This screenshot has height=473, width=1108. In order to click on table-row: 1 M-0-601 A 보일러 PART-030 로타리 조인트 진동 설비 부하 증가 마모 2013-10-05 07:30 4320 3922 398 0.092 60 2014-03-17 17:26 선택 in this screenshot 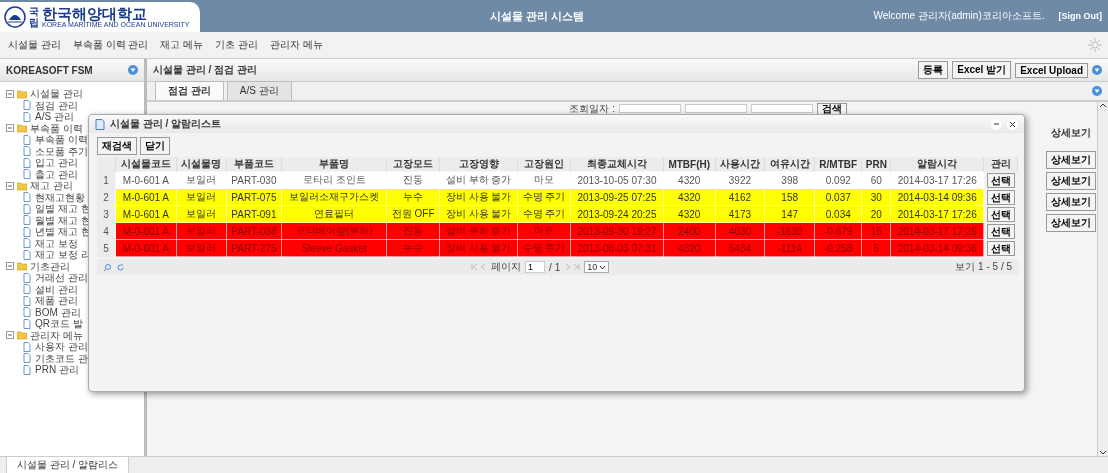, I will do `click(557, 180)`.